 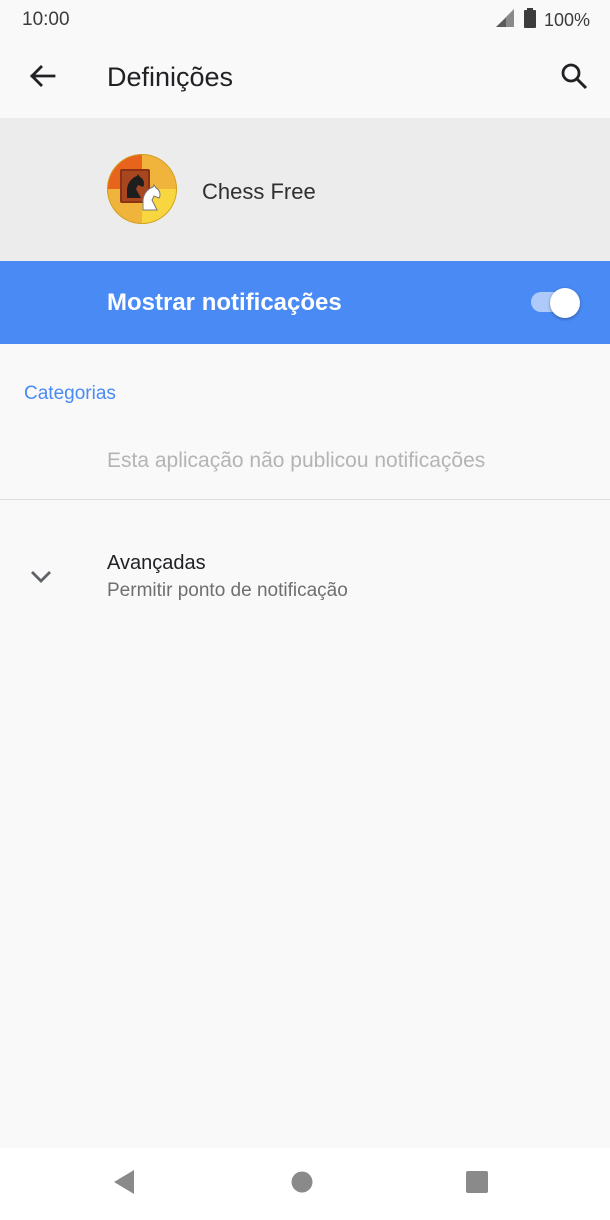 I want to click on battery-icon, so click(x=529, y=20).